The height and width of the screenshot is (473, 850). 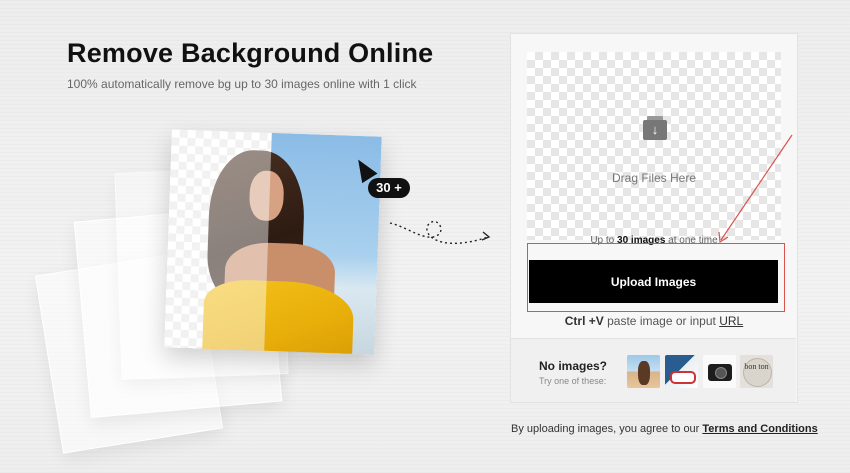 I want to click on sample-thumb-logo: bon ton, so click(x=756, y=371).